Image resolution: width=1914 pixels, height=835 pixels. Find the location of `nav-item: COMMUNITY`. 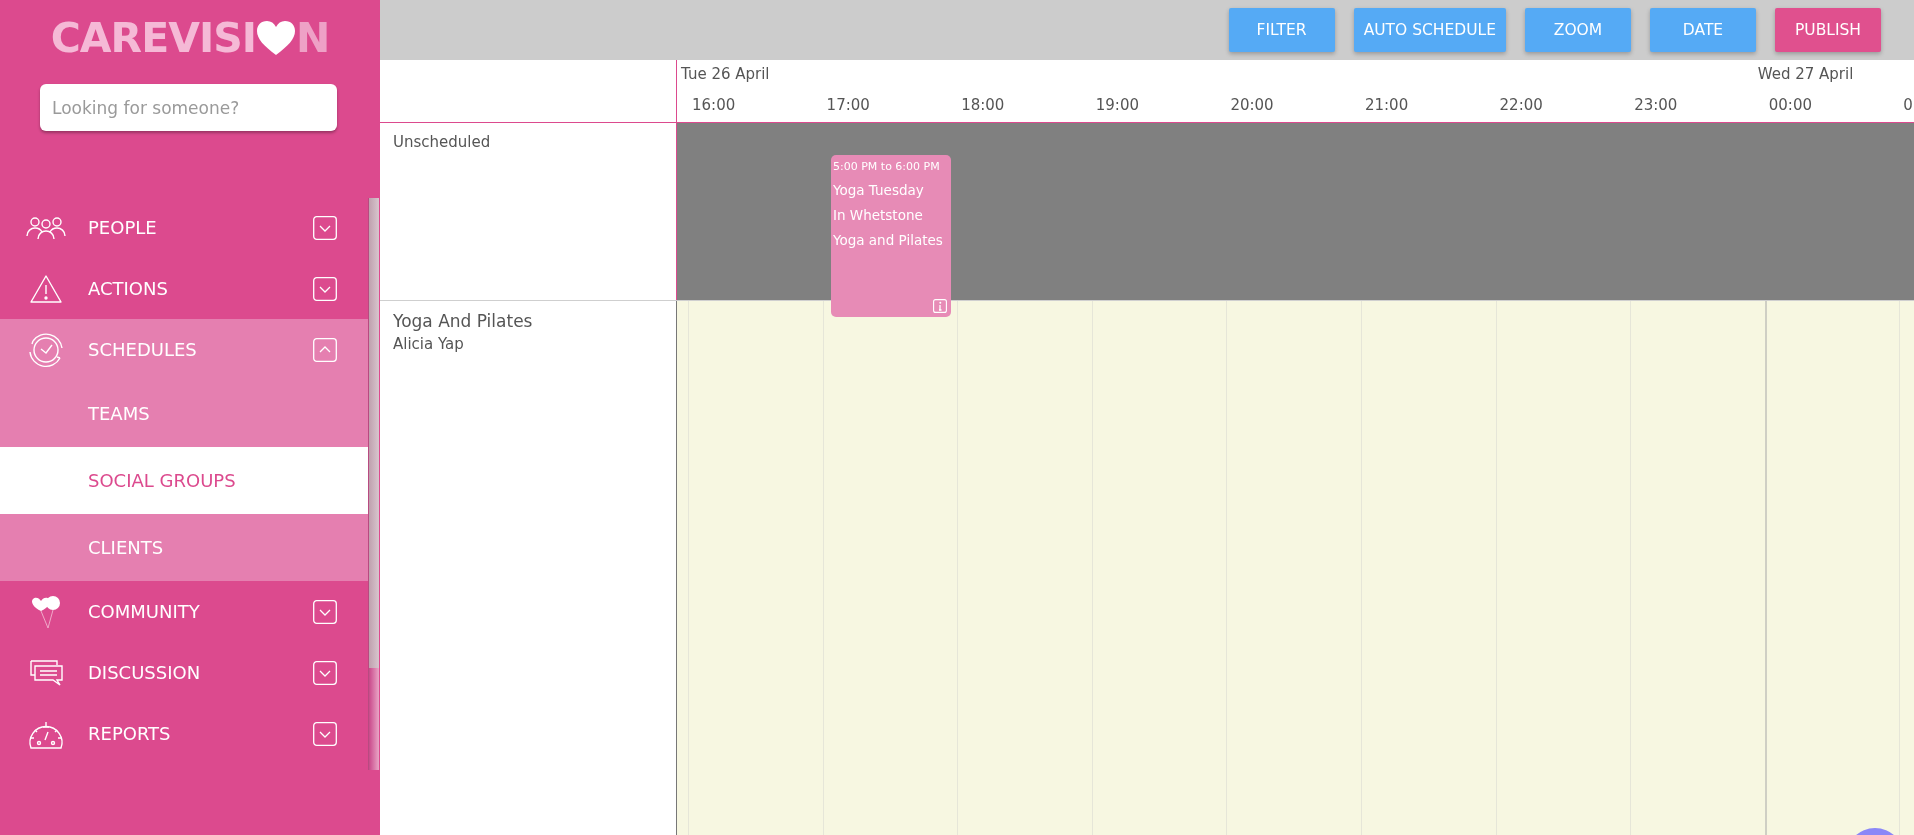

nav-item: COMMUNITY is located at coordinates (184, 611).